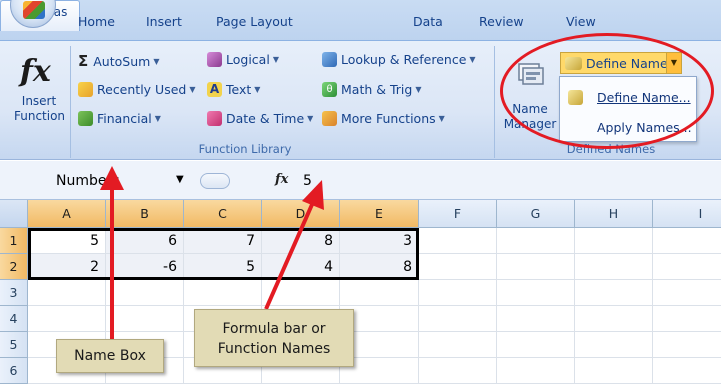 Image resolution: width=721 pixels, height=390 pixels. What do you see at coordinates (379, 293) in the screenshot?
I see `cell-e3` at bounding box center [379, 293].